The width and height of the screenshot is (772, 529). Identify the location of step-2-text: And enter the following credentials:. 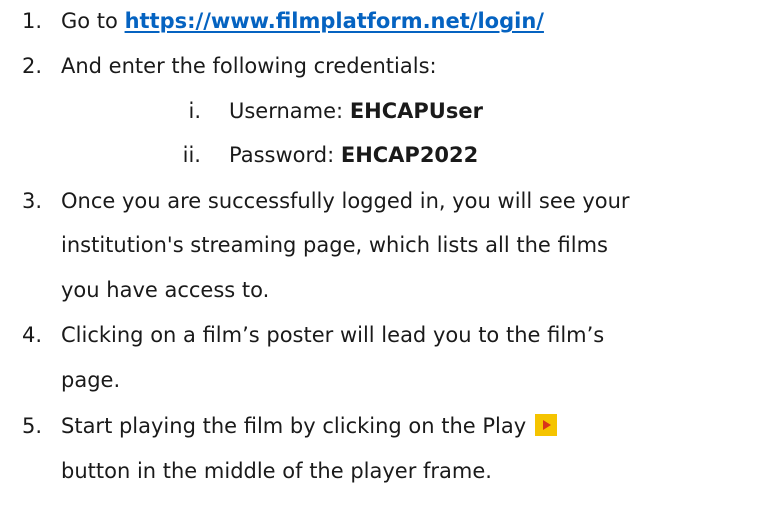
(249, 66).